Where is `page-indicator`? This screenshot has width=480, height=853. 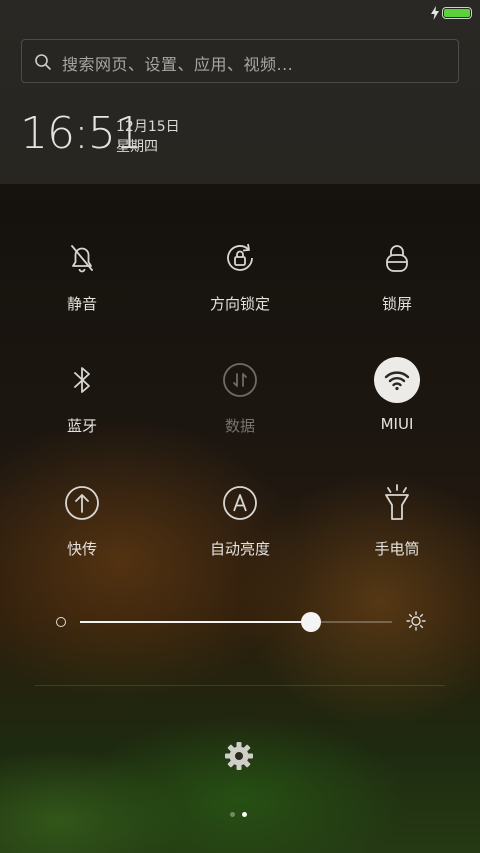
page-indicator is located at coordinates (240, 815).